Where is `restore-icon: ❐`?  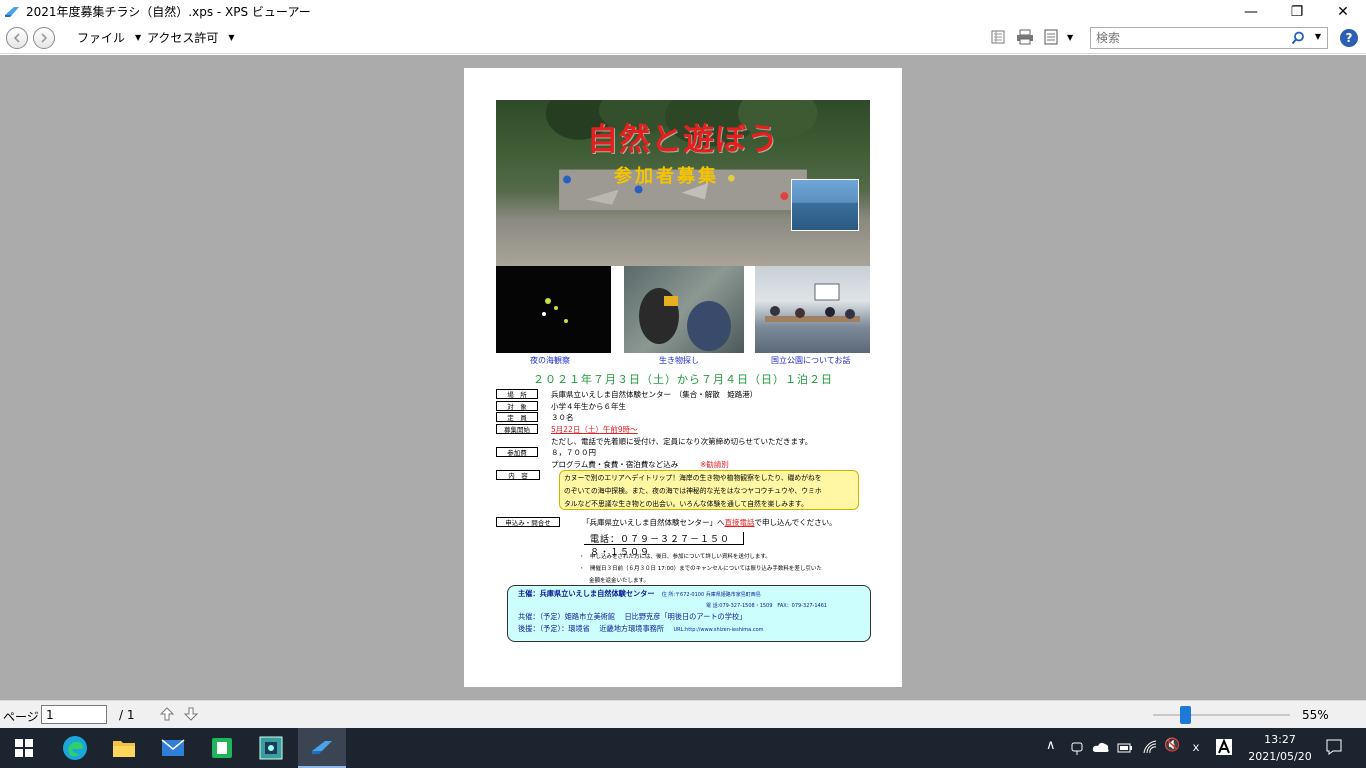 restore-icon: ❐ is located at coordinates (1297, 11).